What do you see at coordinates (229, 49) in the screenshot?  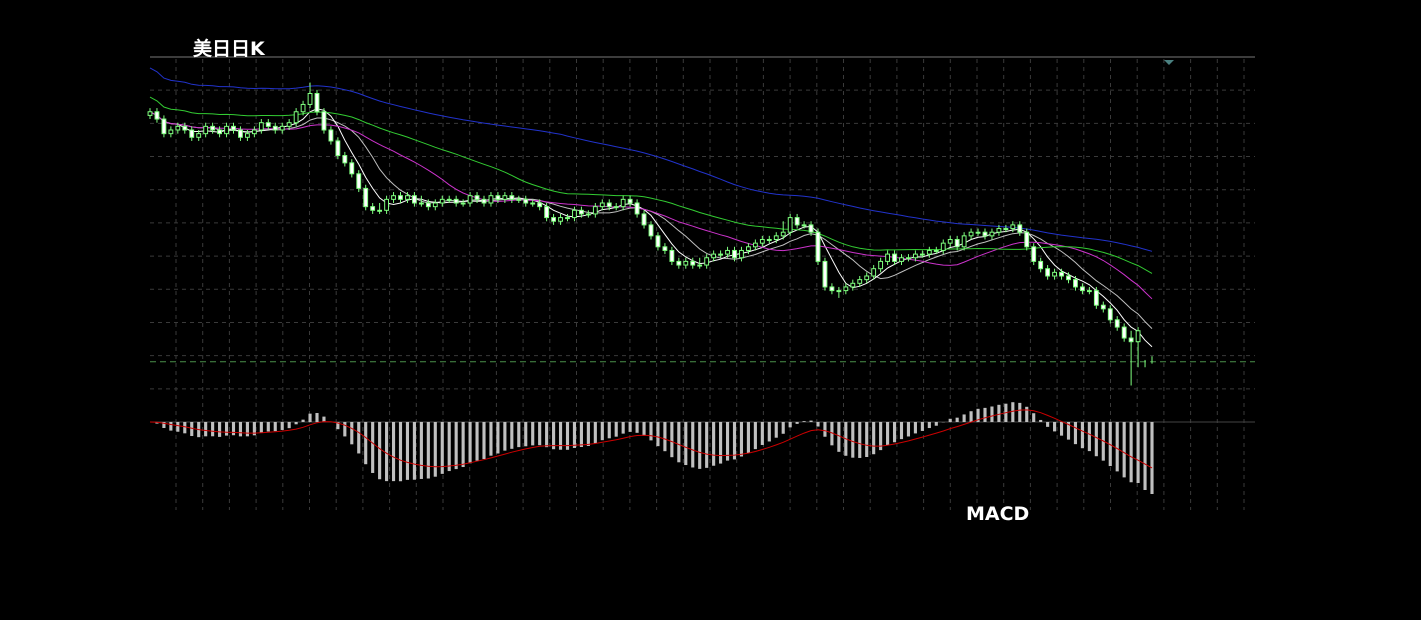 I see `chart-title: 美日日K` at bounding box center [229, 49].